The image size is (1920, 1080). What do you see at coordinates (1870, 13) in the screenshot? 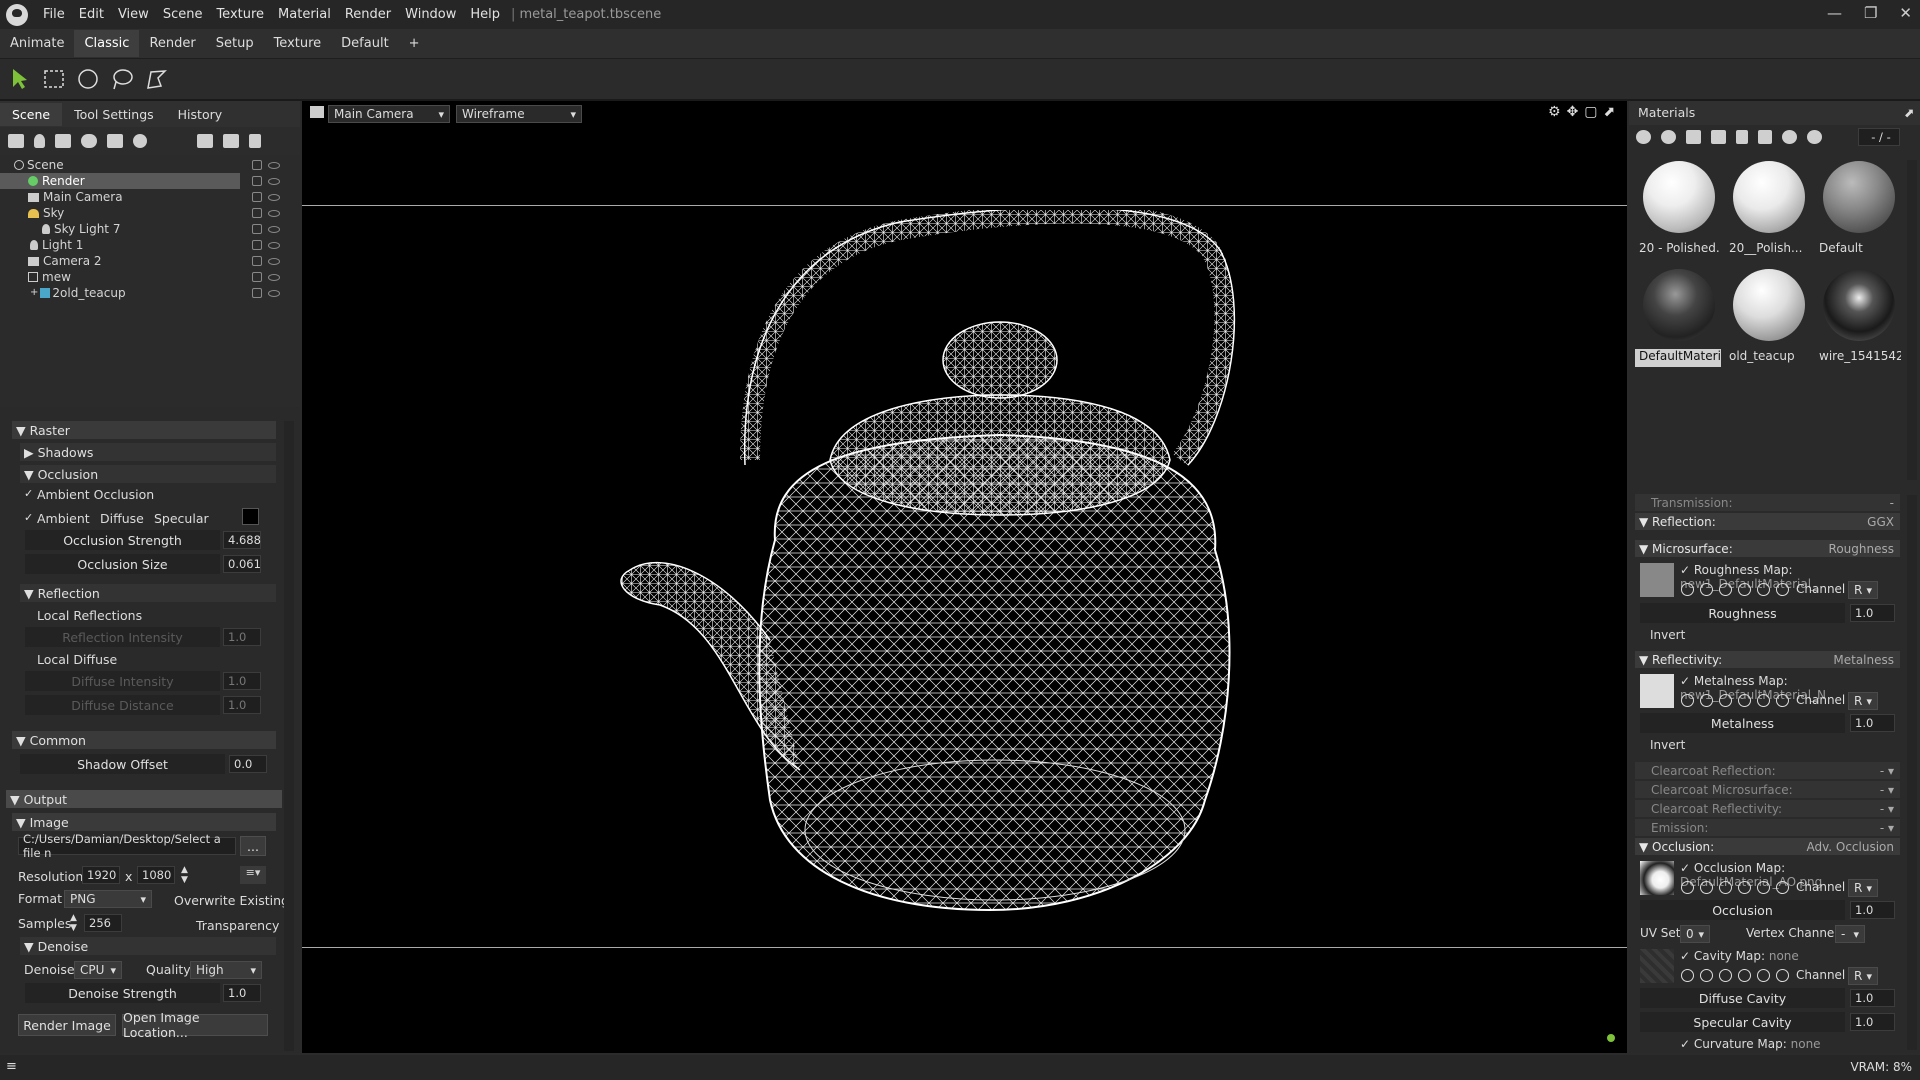
I see `restore-icon: ❐` at bounding box center [1870, 13].